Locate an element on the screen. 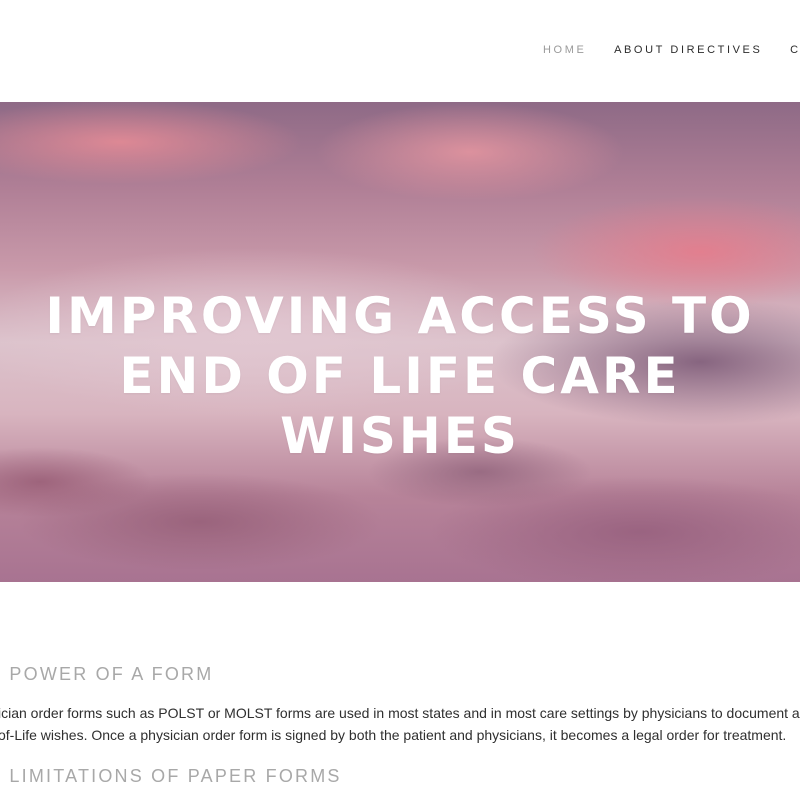 Image resolution: width=800 pixels, height=800 pixels. nav-link-home: HOME is located at coordinates (564, 50).